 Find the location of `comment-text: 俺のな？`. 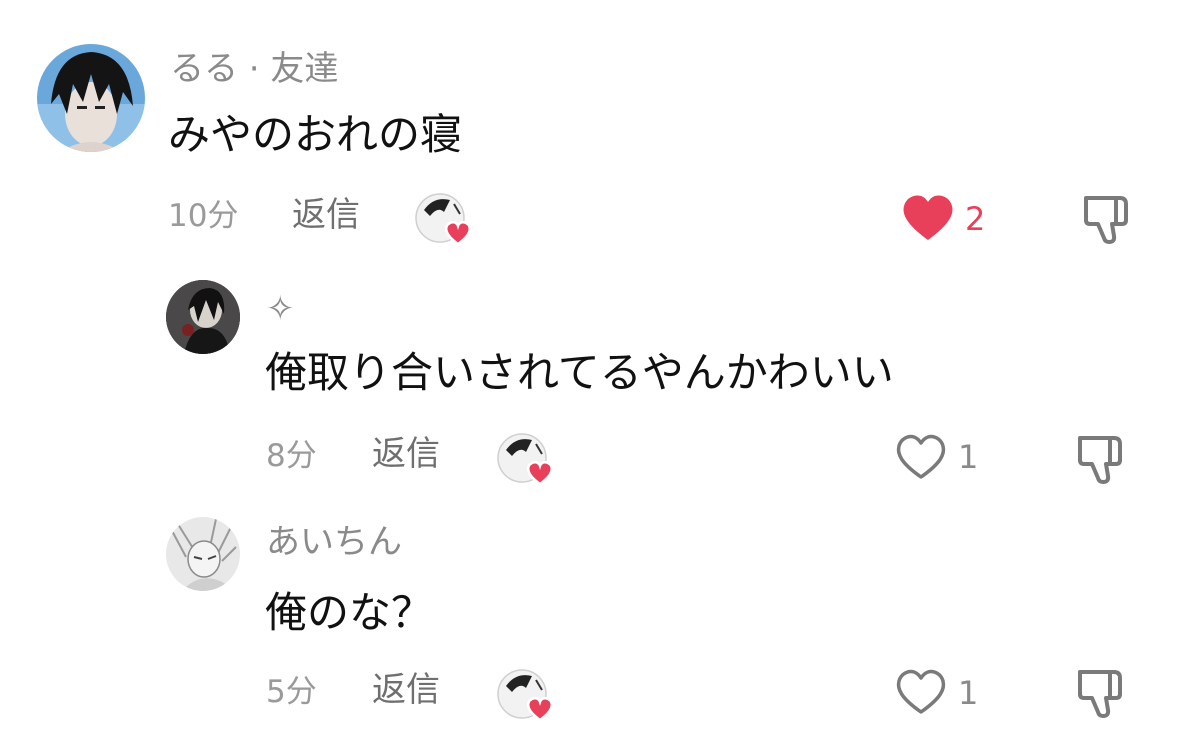

comment-text: 俺のな？ is located at coordinates (349, 612).